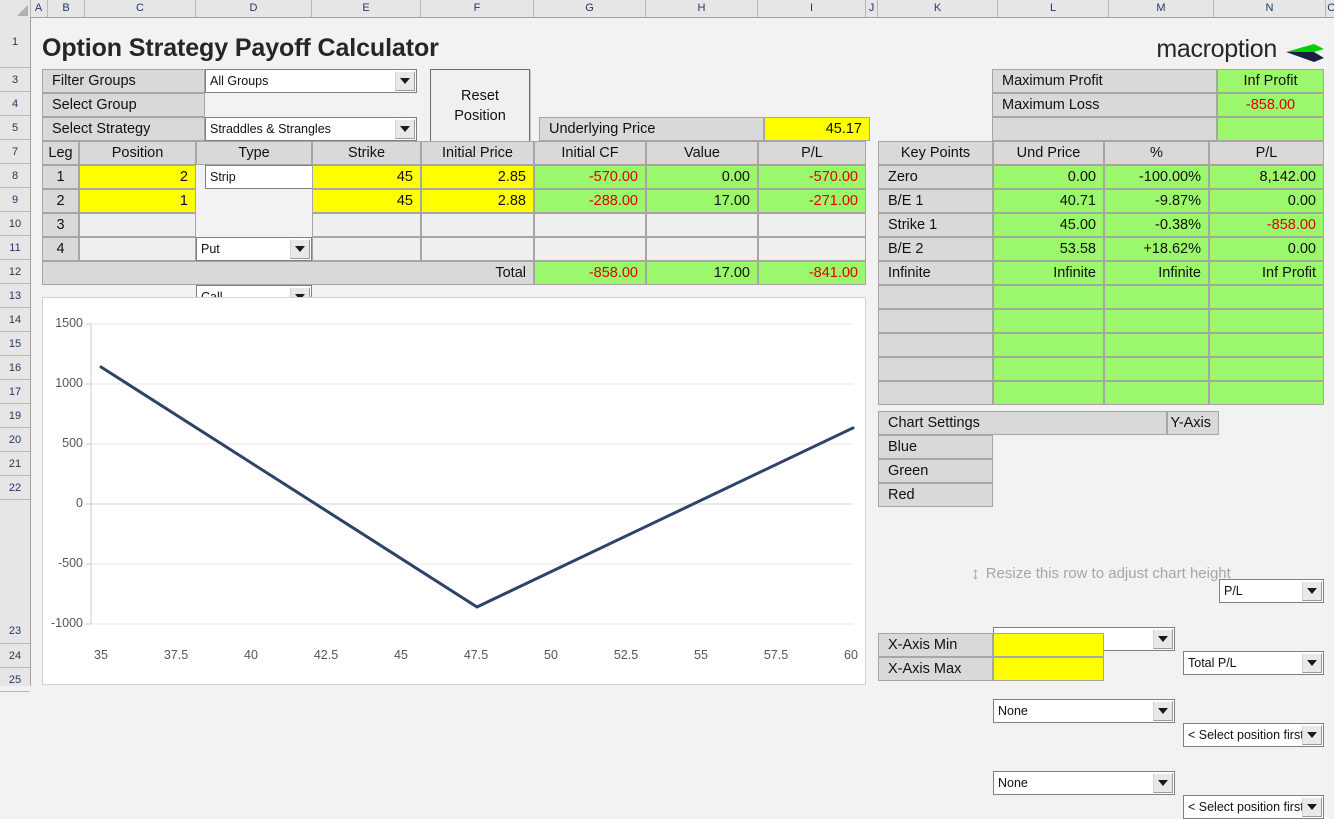 This screenshot has height=819, width=1334. I want to click on chart-settings-y-axis-value: P/L, so click(1233, 591).